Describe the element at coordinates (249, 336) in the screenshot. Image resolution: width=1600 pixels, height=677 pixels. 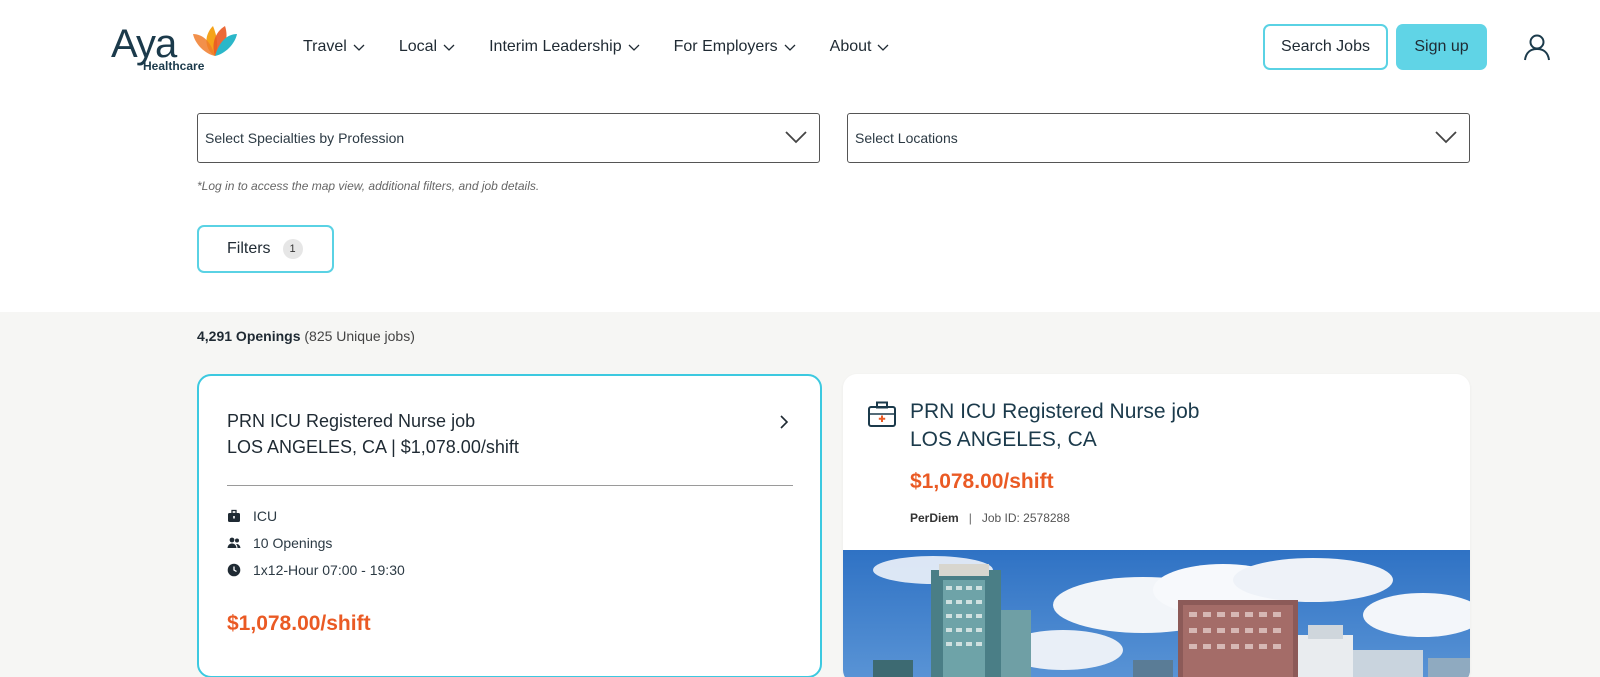
I see `openings-count: 4,291 Openings` at that location.